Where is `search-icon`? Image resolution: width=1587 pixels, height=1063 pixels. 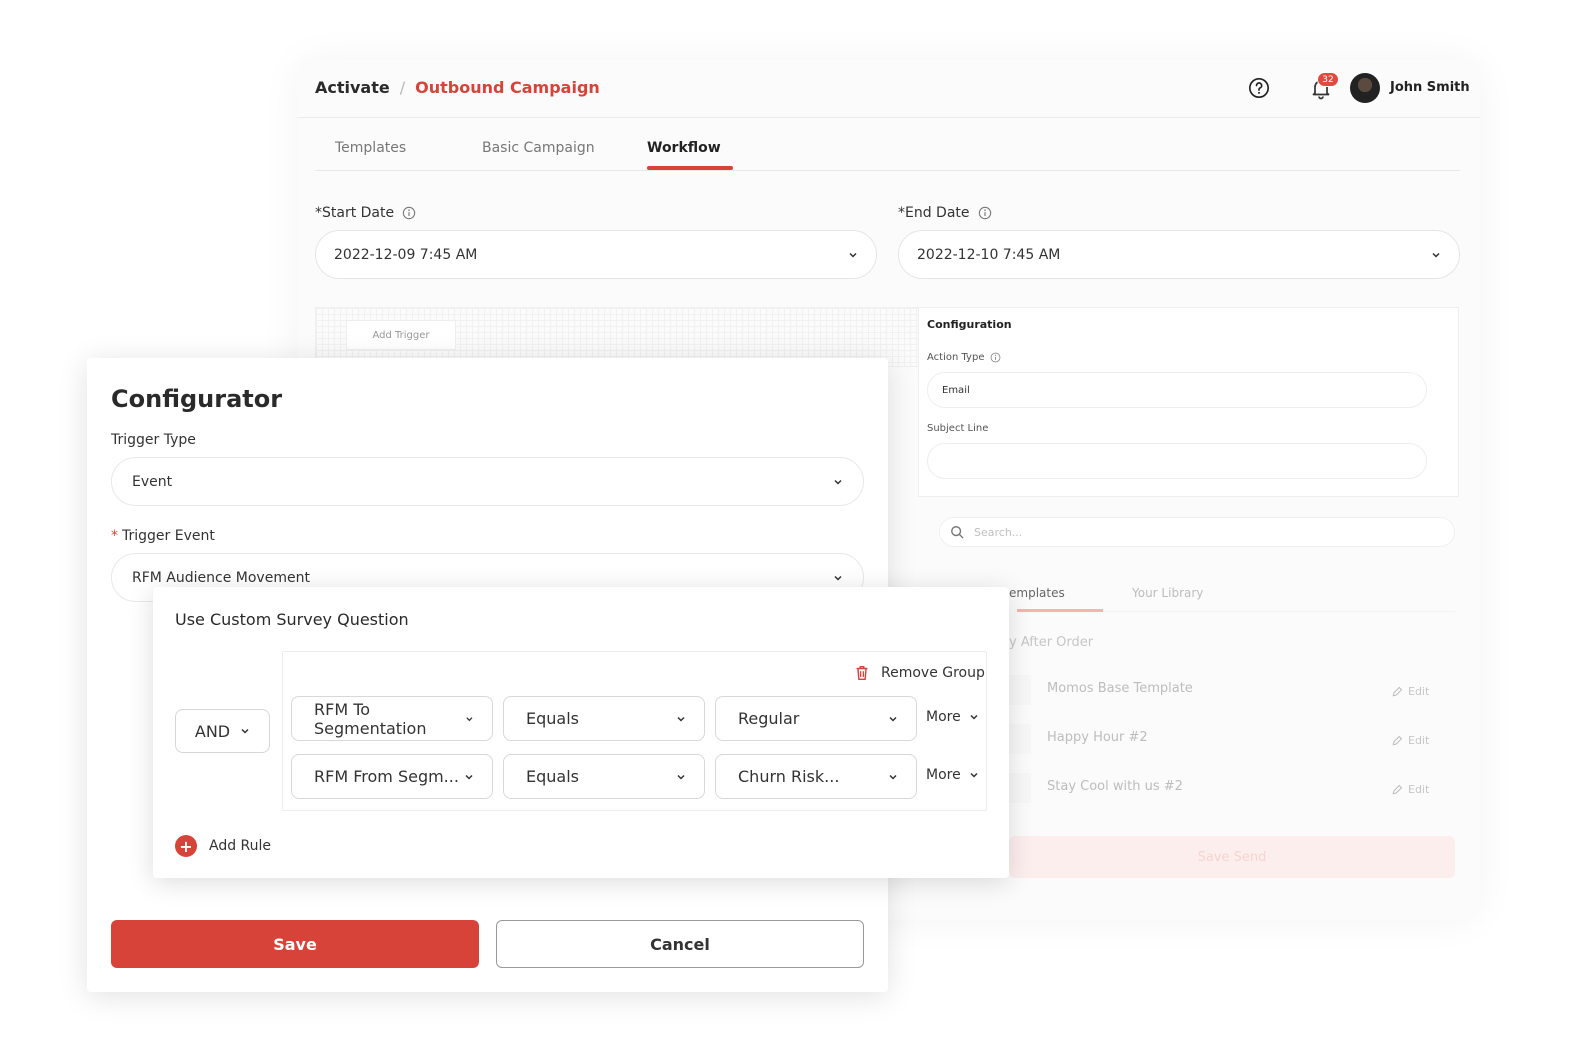 search-icon is located at coordinates (957, 532).